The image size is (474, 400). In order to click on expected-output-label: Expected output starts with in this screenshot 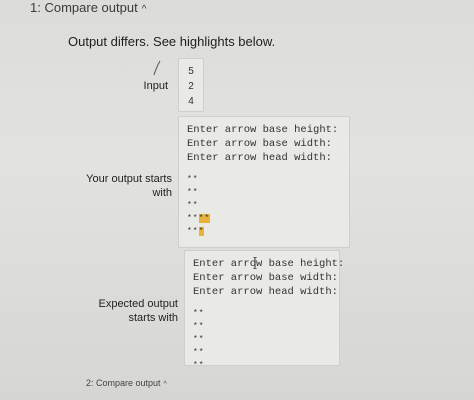, I will do `click(134, 311)`.